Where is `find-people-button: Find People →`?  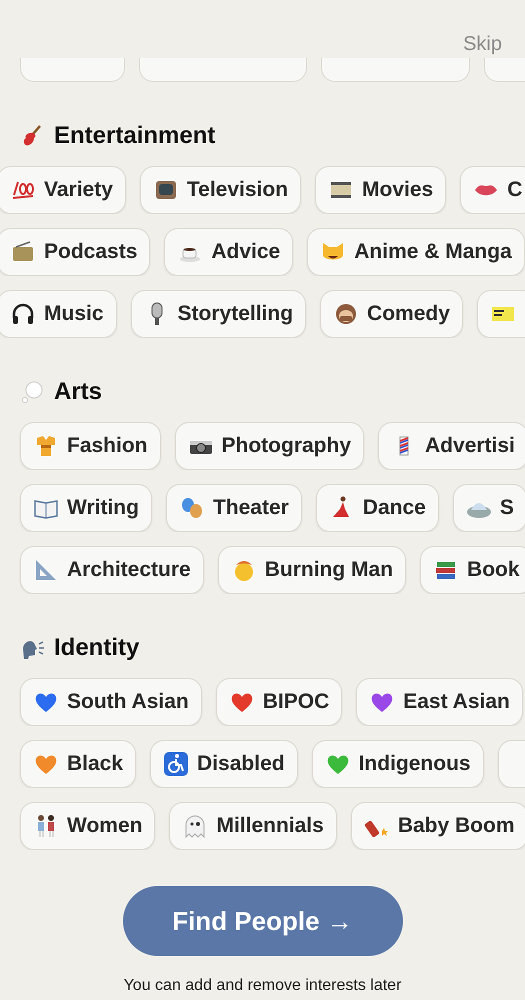
find-people-button: Find People → is located at coordinates (262, 921).